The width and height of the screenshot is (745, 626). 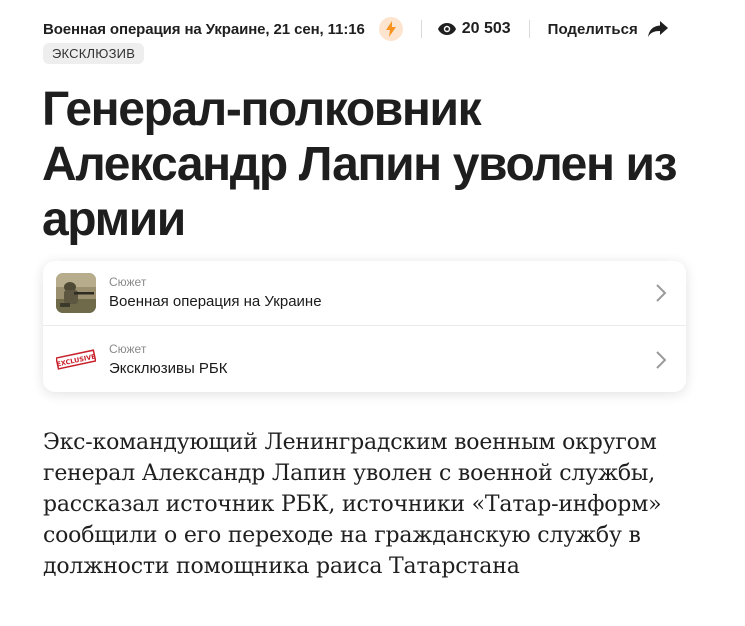 What do you see at coordinates (390, 29) in the screenshot?
I see `lightning-icon` at bounding box center [390, 29].